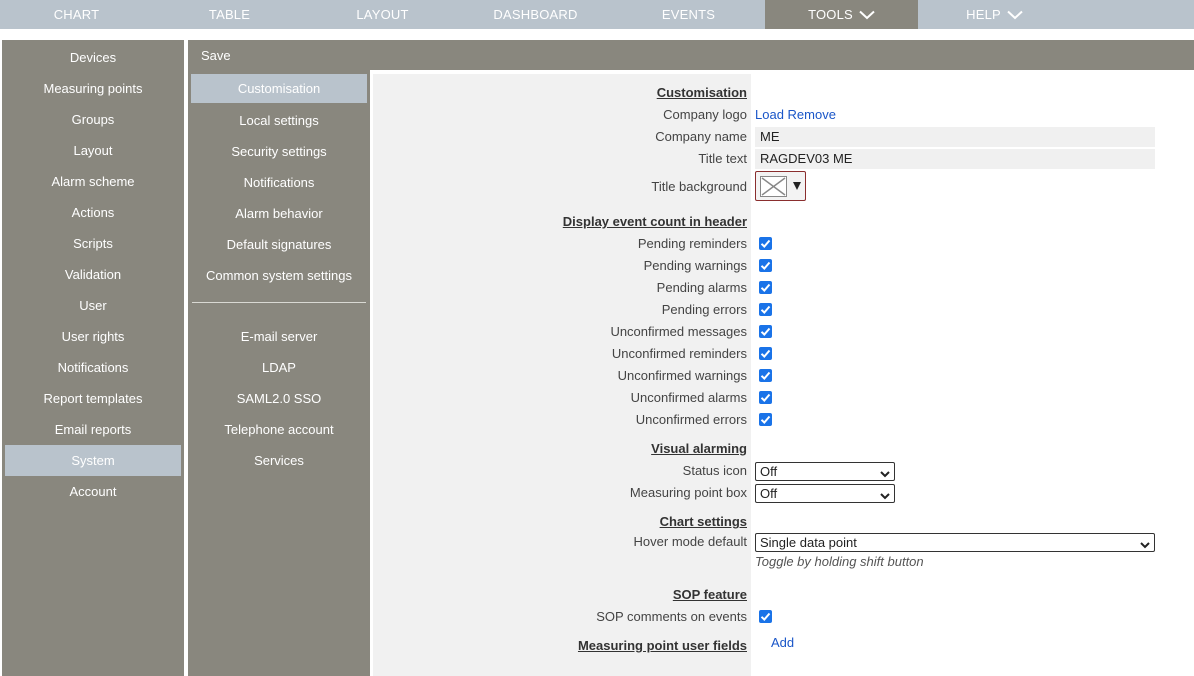 Image resolution: width=1194 pixels, height=676 pixels. I want to click on title-background-colorpicker, so click(780, 186).